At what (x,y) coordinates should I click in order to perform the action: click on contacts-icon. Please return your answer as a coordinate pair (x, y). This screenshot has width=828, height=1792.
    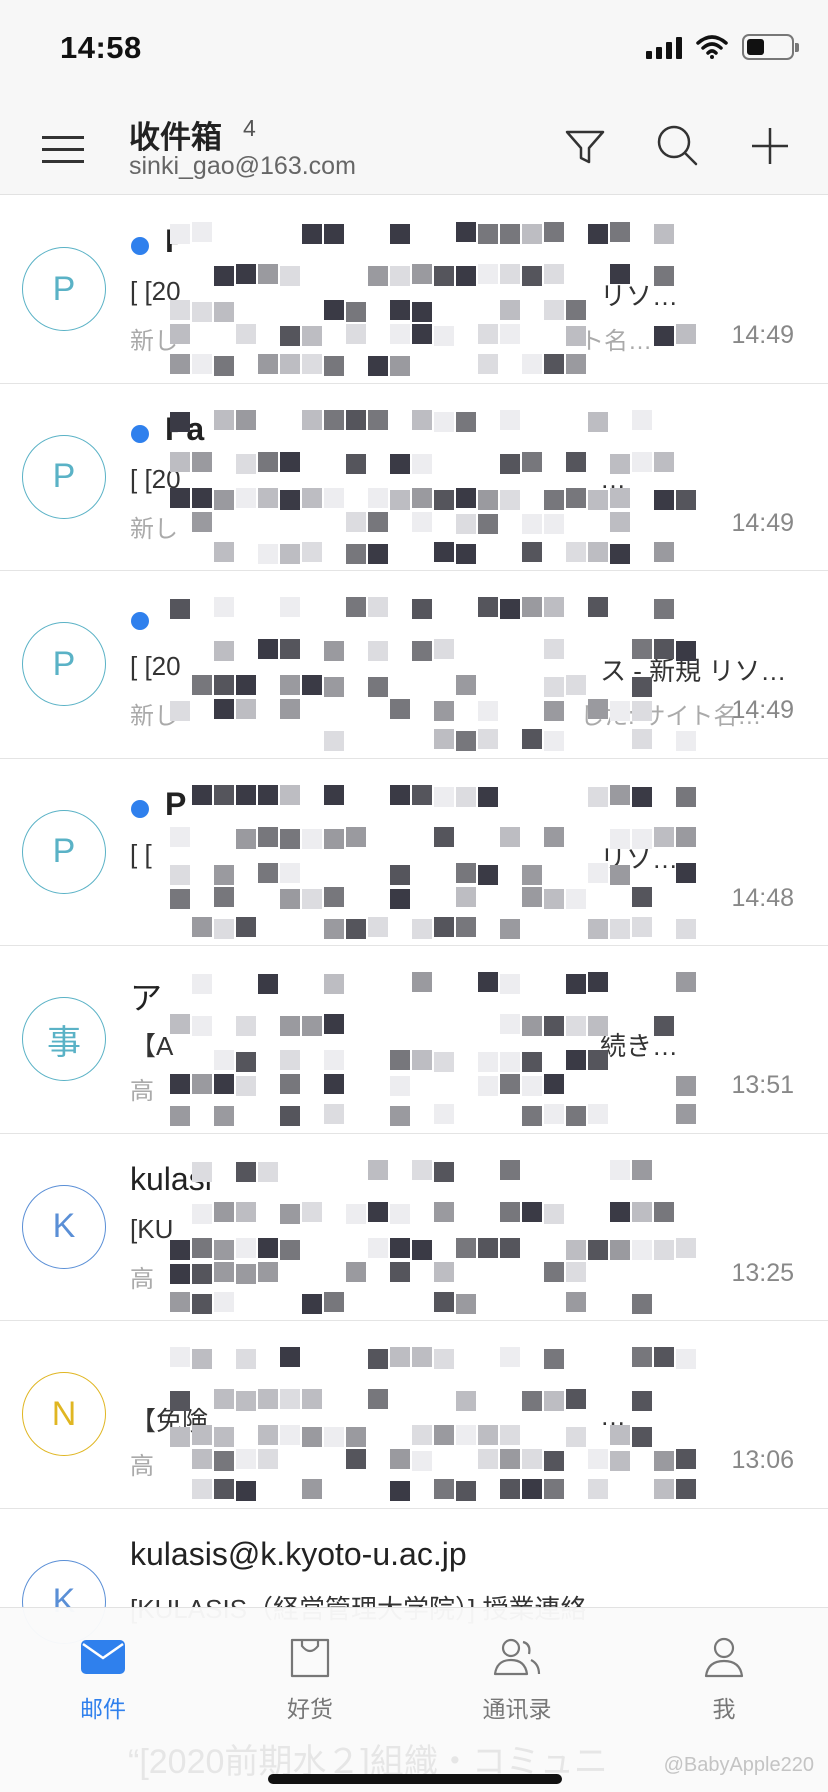
    Looking at the image, I should click on (517, 1657).